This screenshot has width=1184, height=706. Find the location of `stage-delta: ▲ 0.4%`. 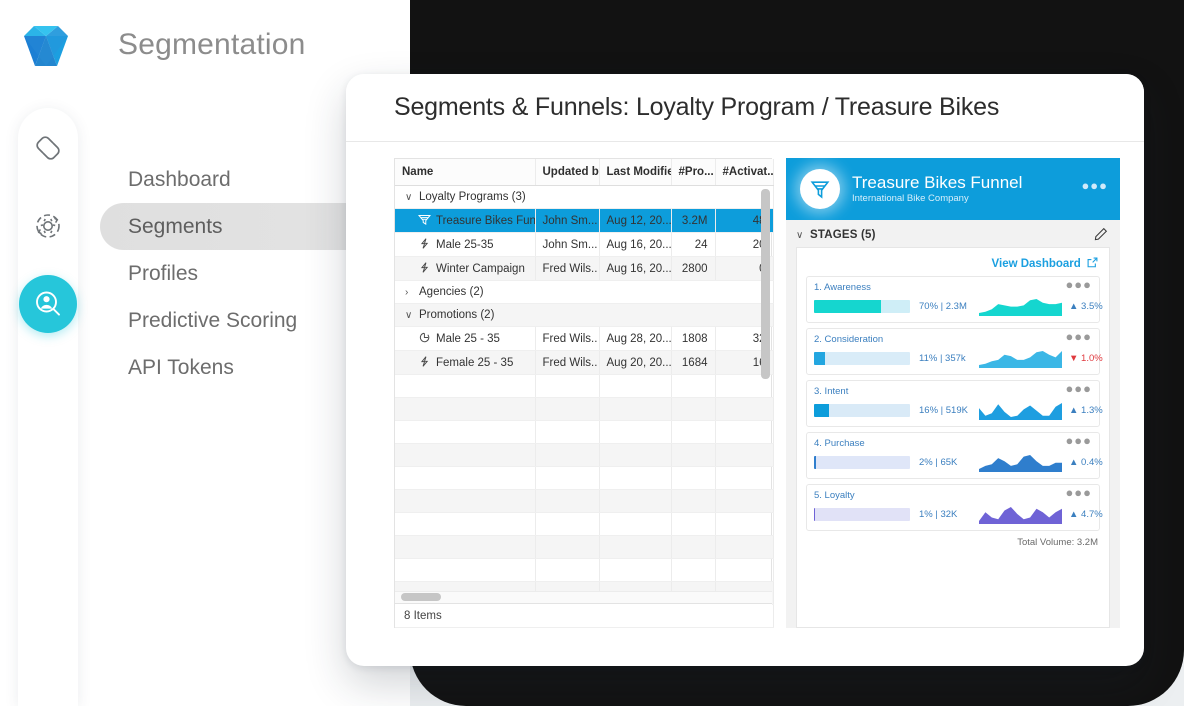

stage-delta: ▲ 0.4% is located at coordinates (1086, 462).